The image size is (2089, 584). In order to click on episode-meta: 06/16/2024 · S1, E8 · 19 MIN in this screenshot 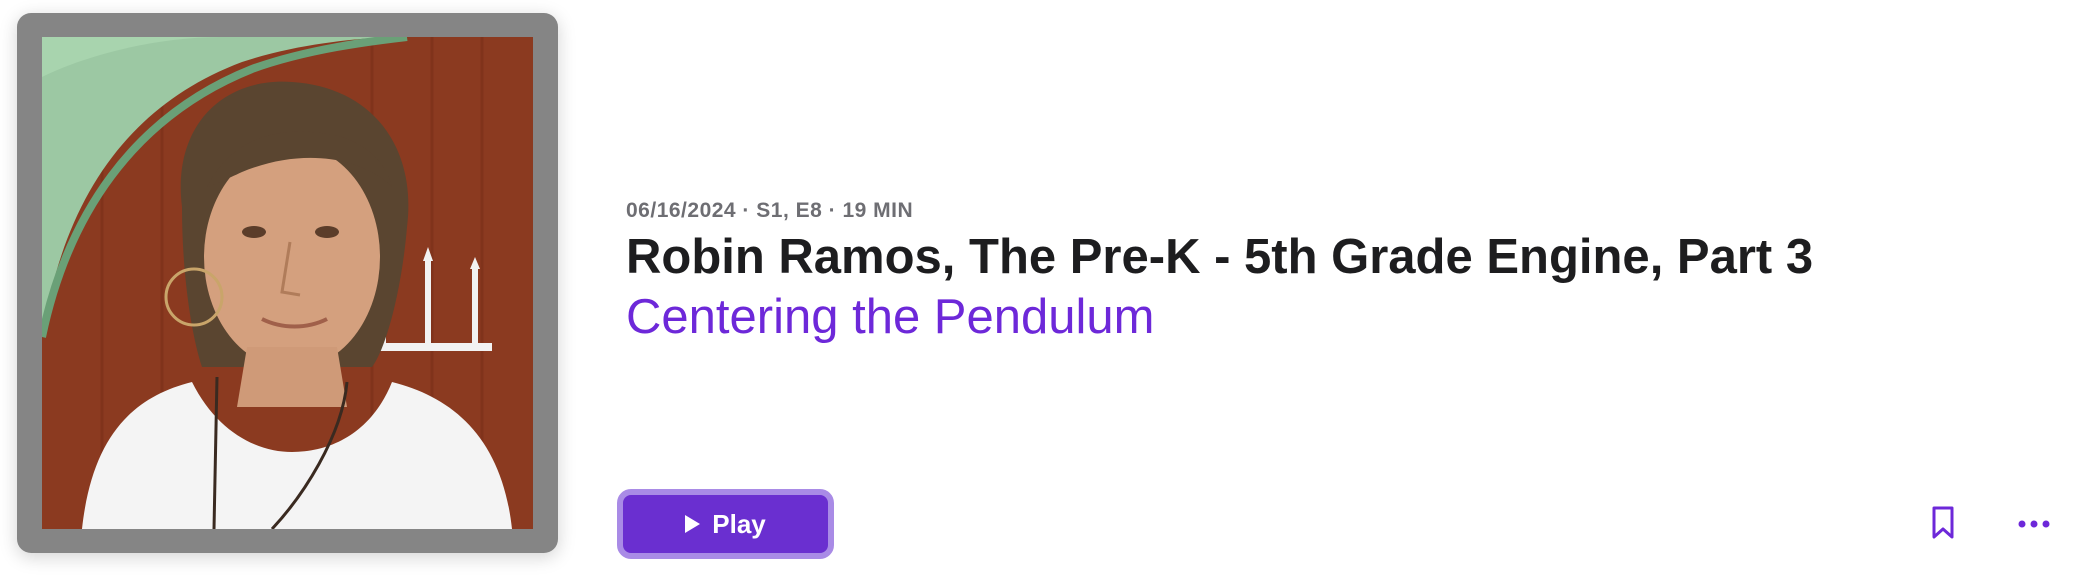, I will do `click(770, 210)`.